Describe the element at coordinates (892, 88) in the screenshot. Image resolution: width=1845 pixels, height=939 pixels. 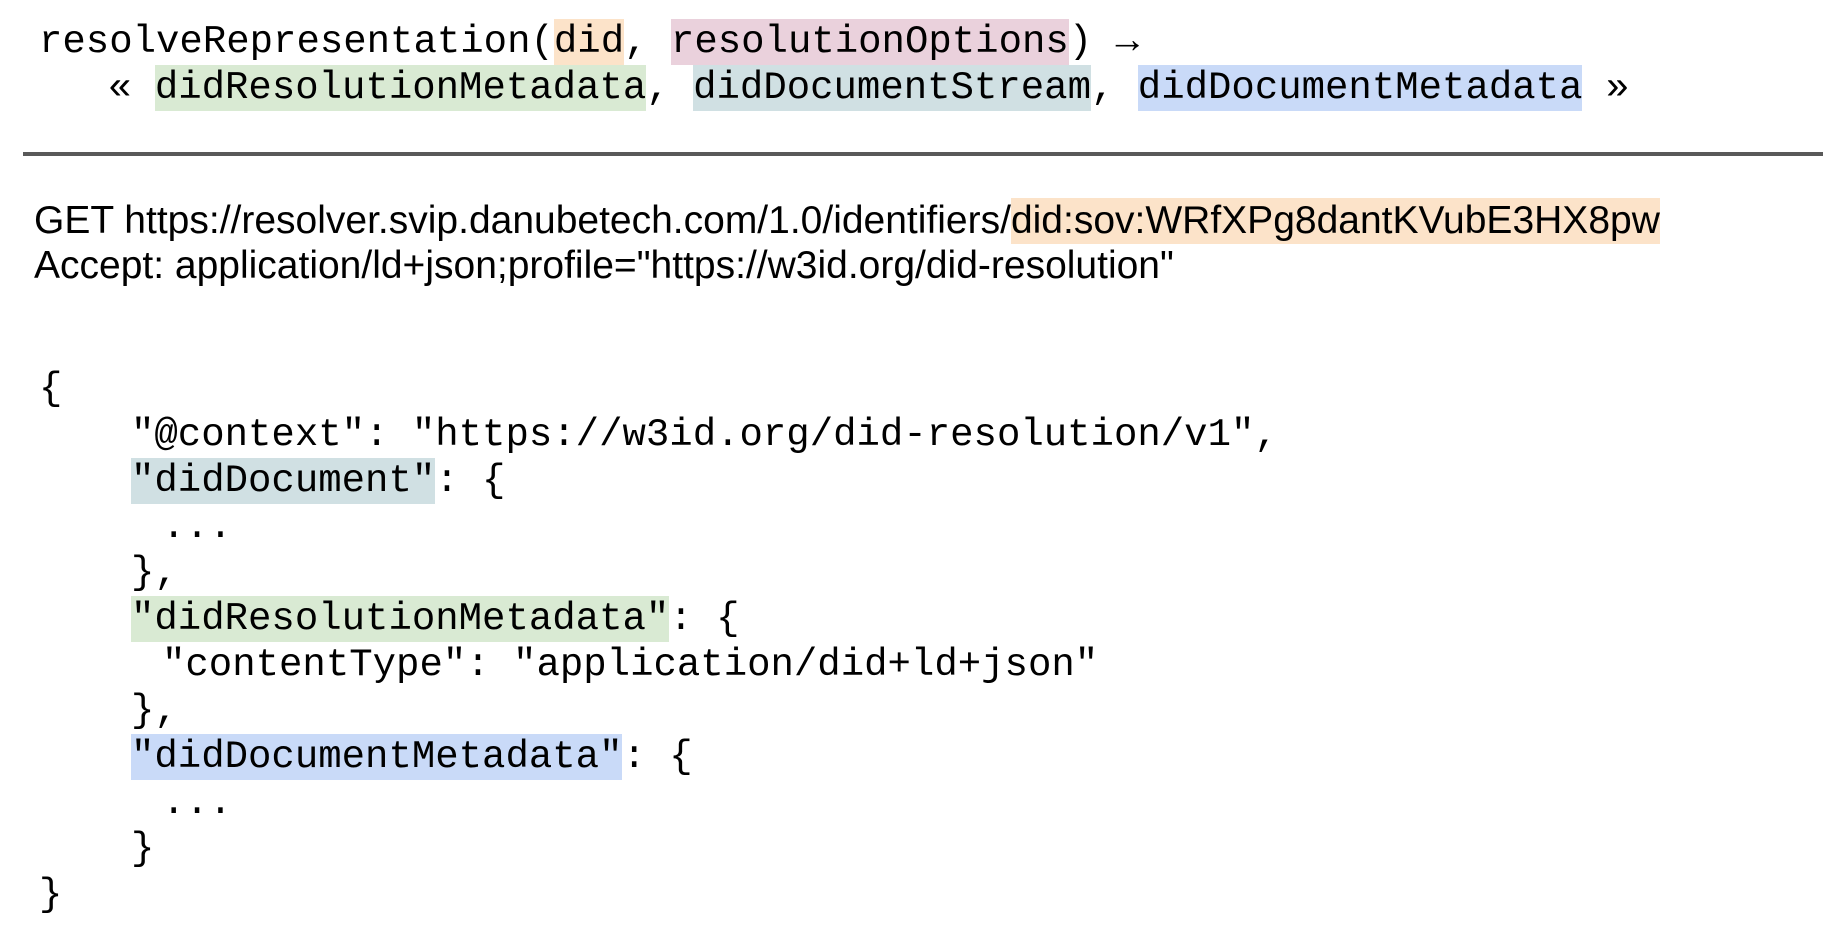
I see `output-did-document-stream: didDocumentStream` at that location.